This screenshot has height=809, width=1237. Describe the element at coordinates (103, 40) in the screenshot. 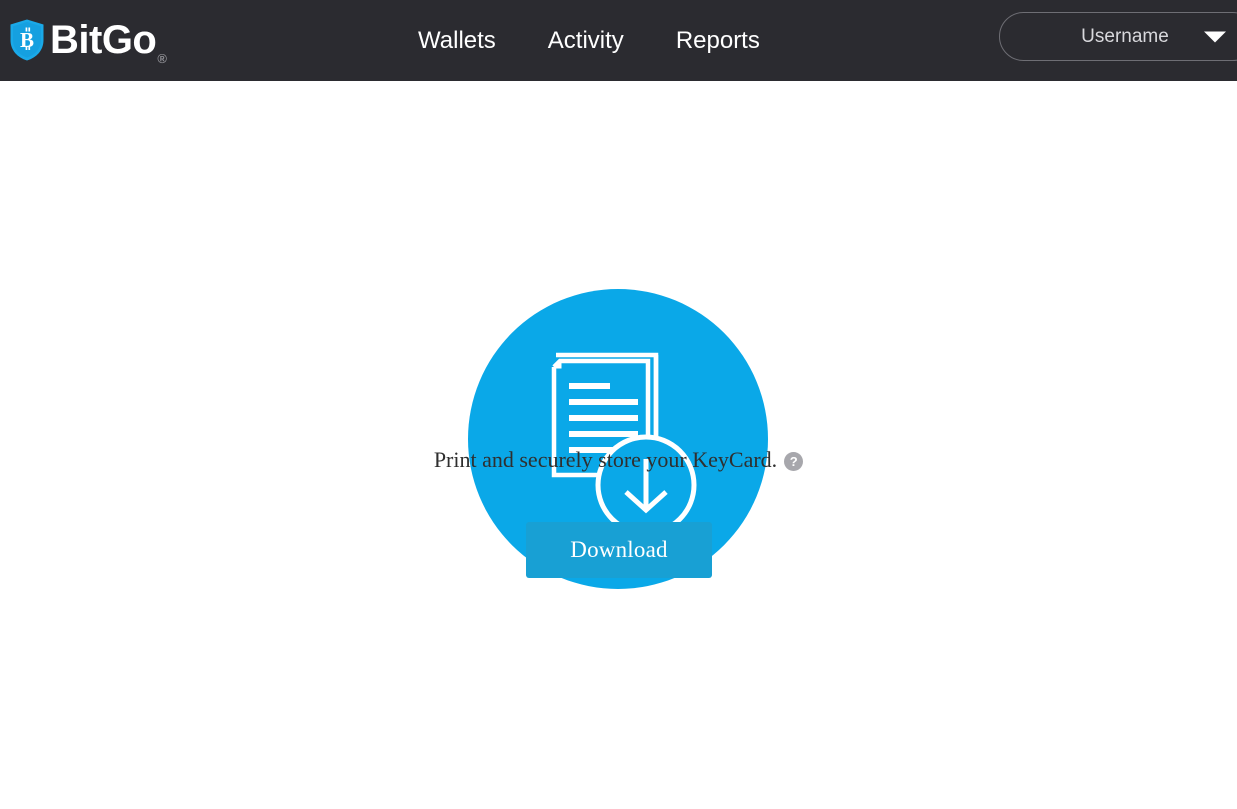

I see `brand-name: BitGo` at that location.